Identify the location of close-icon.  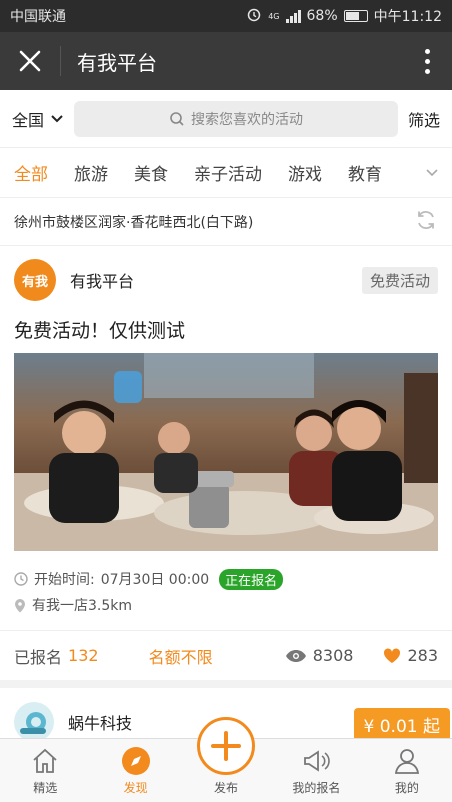
(30, 61).